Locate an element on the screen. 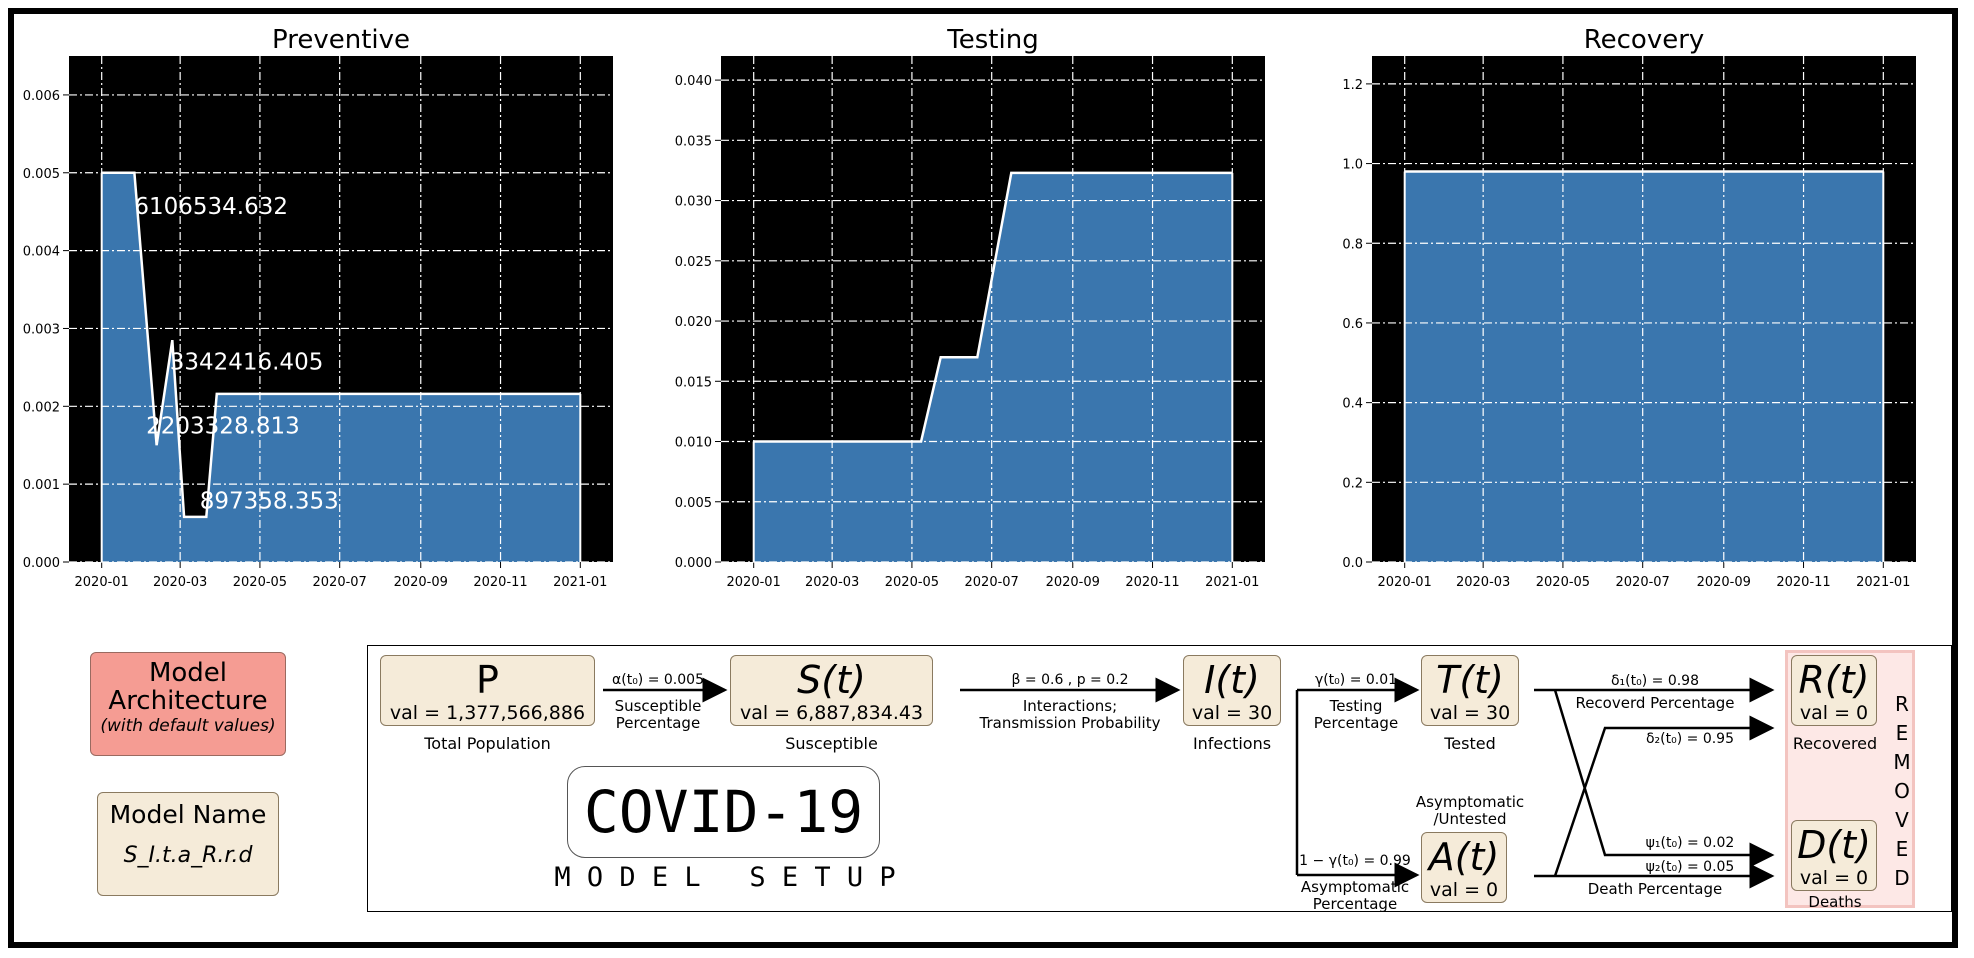  edge-si-label-1: Interactions; is located at coordinates (1070, 706).